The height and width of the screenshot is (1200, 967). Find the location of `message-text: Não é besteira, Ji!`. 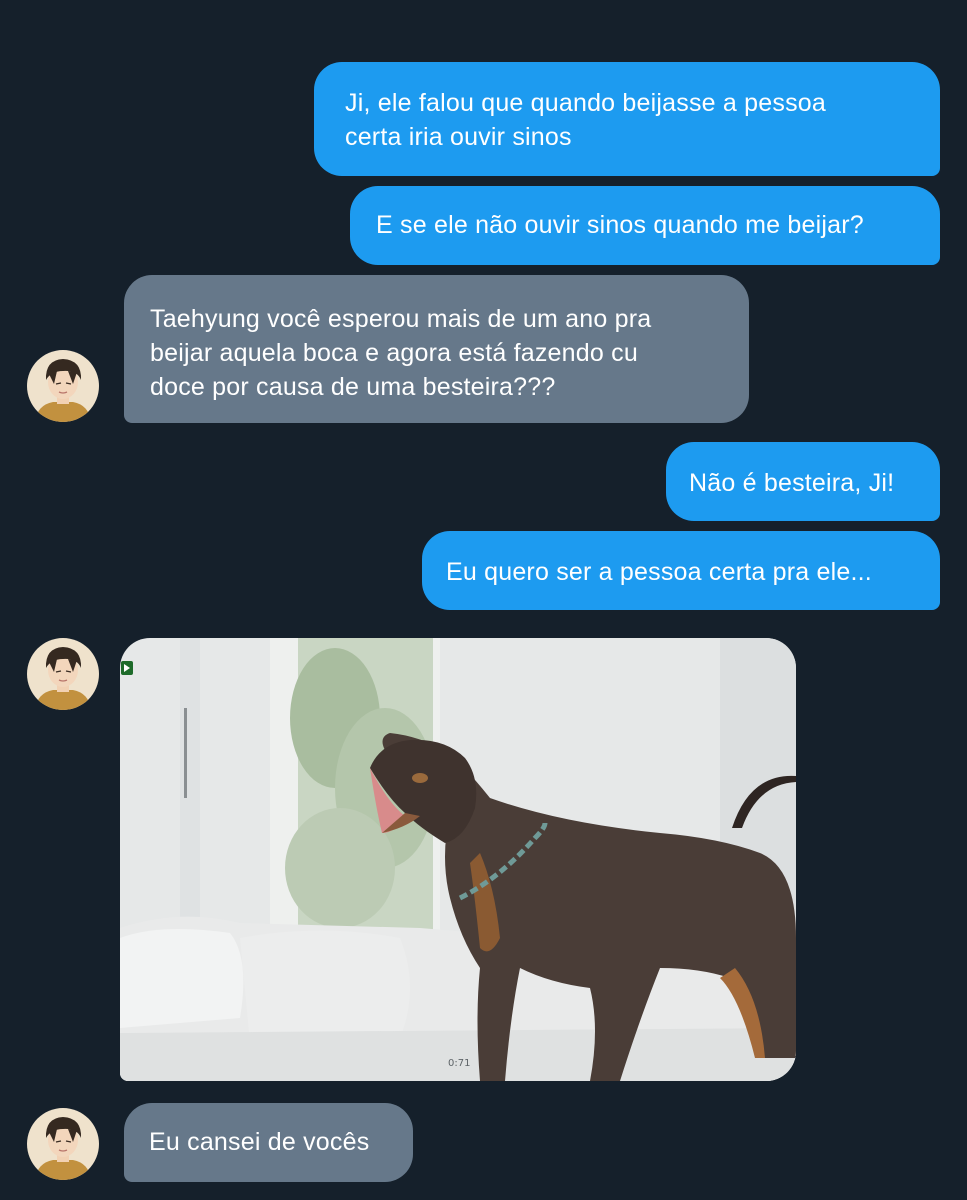

message-text: Não é besteira, Ji! is located at coordinates (792, 483).